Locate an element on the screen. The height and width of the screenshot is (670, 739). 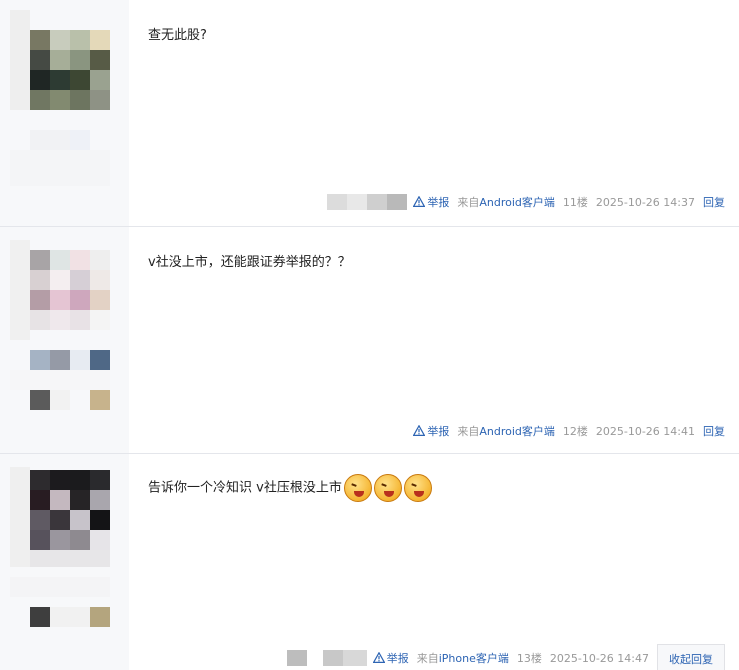
timestamp: 2025-10-26 14:37 is located at coordinates (645, 202).